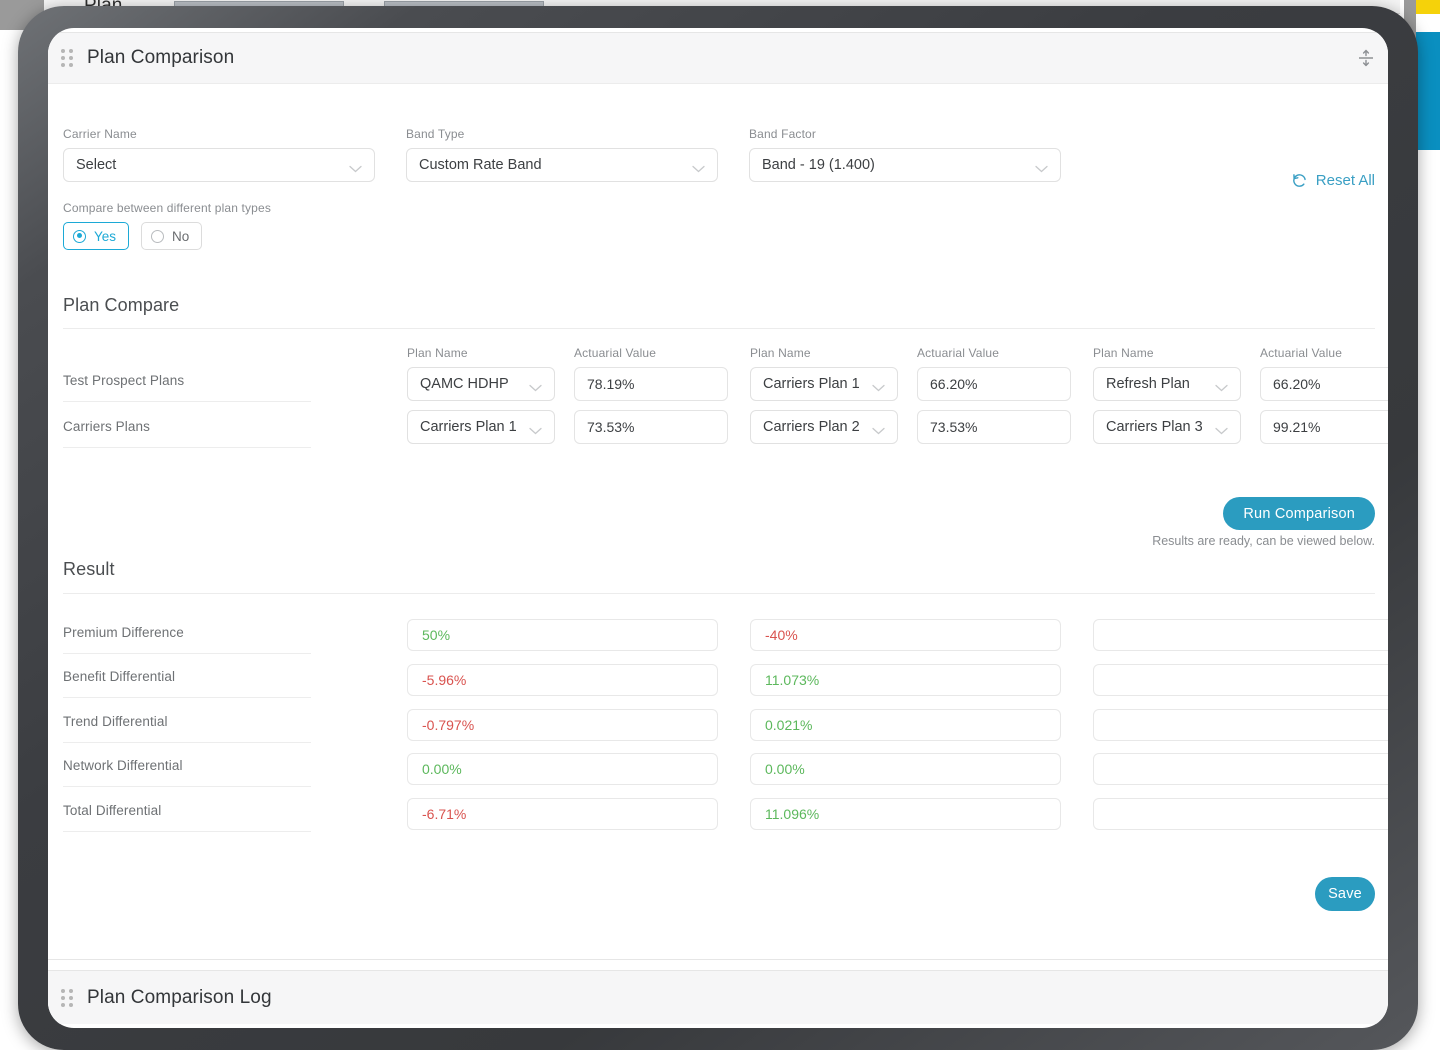  I want to click on radio-compare-yes: Yes, so click(96, 236).